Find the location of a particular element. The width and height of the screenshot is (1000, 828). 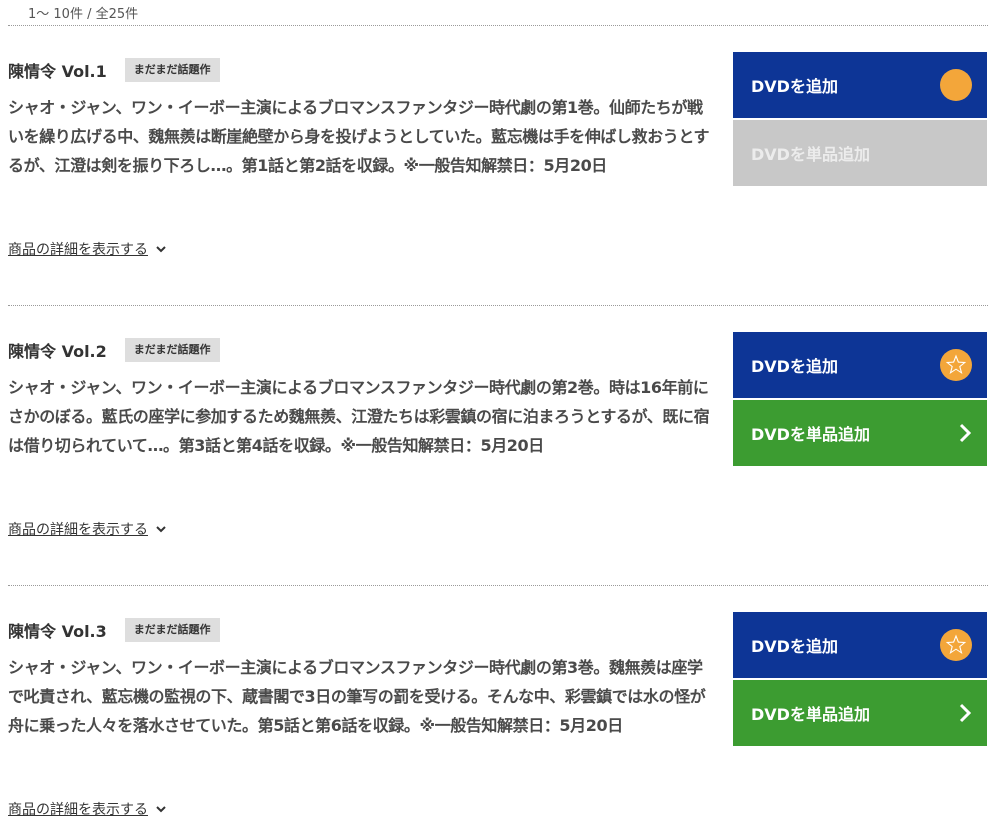

item-title-row: 陳情令 Vol.2 まだまだ話題作 is located at coordinates (114, 350).